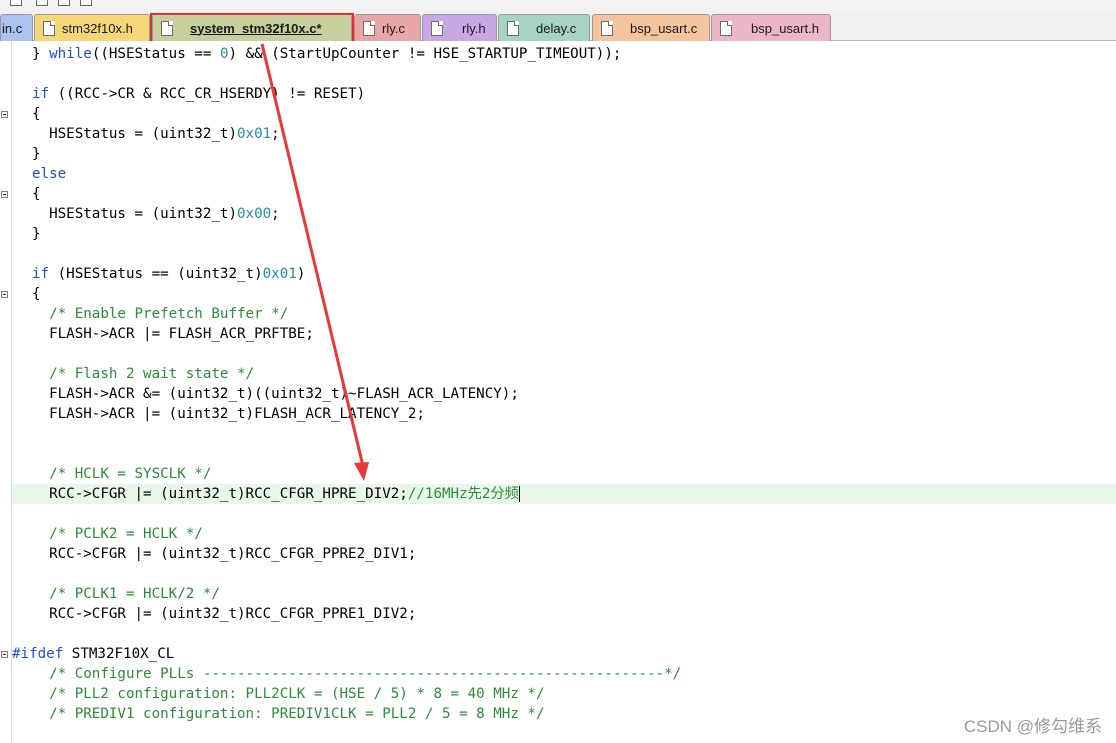  What do you see at coordinates (564, 134) in the screenshot?
I see `code-line: HSEStatus = (uint32_t)0x01;` at bounding box center [564, 134].